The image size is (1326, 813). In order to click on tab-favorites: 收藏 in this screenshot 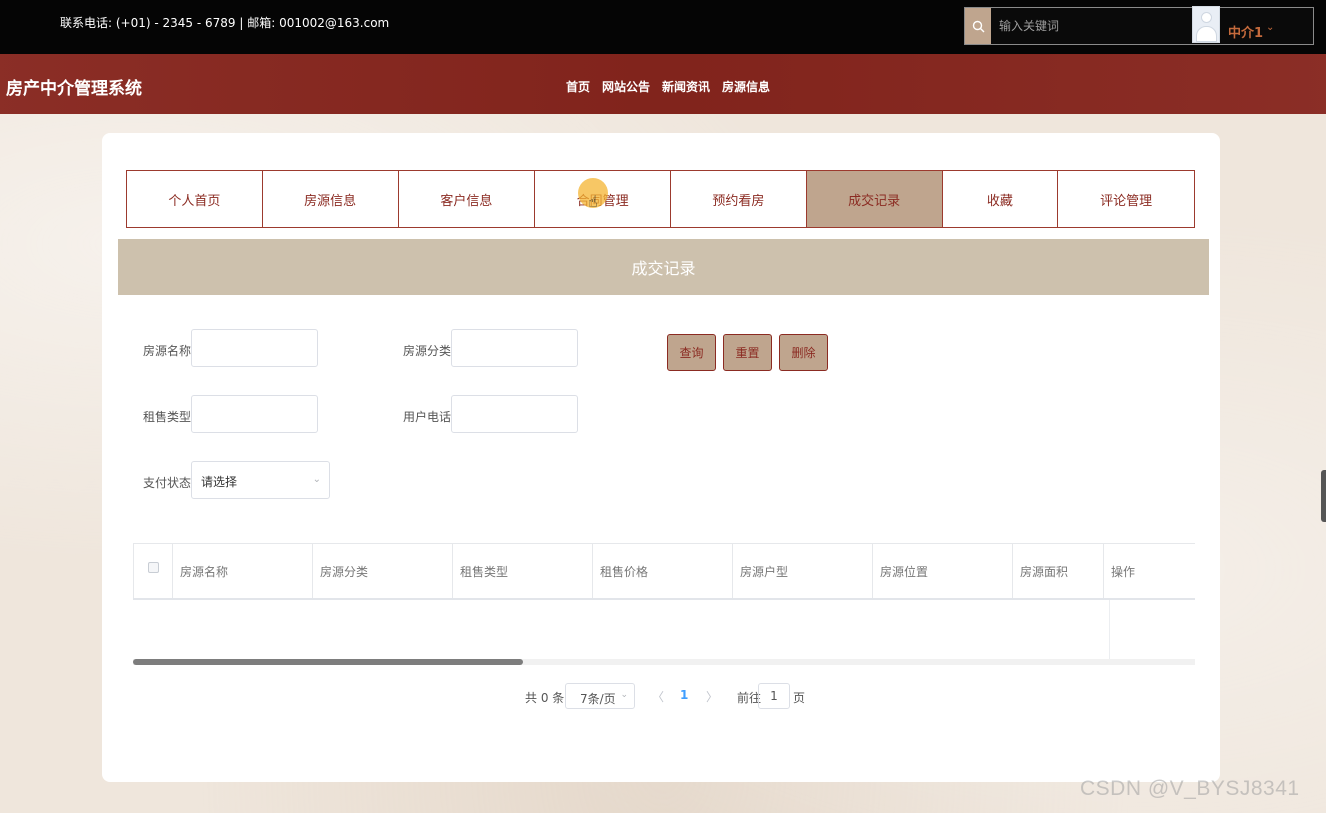, I will do `click(1001, 199)`.